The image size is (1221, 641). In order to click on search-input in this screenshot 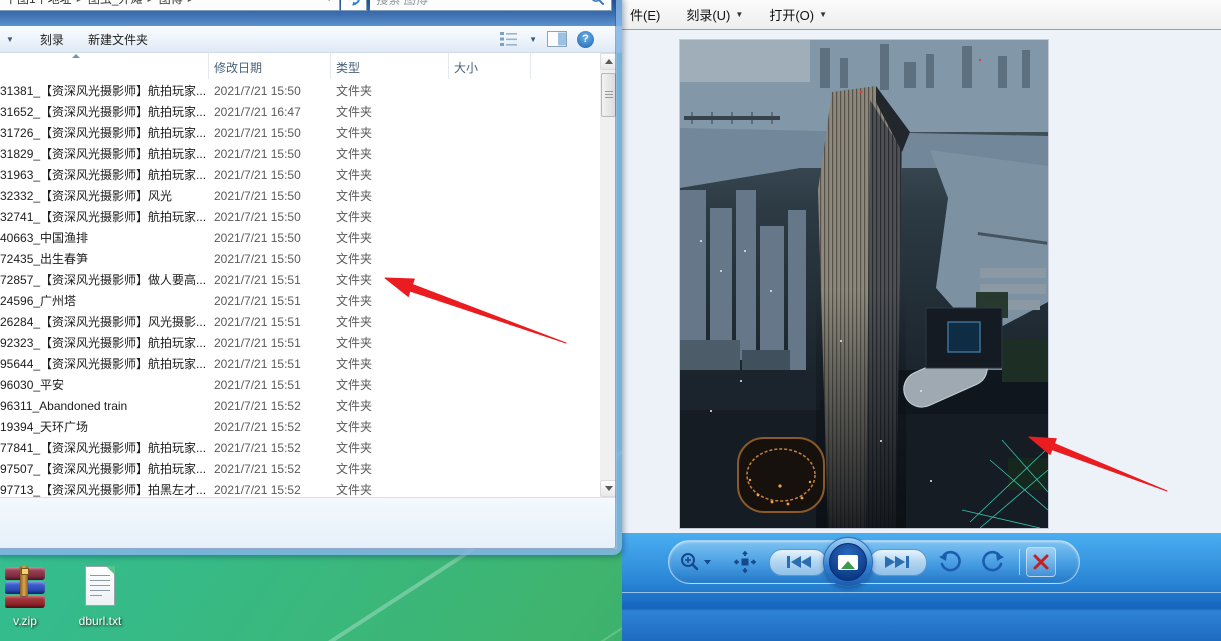, I will do `click(480, 4)`.